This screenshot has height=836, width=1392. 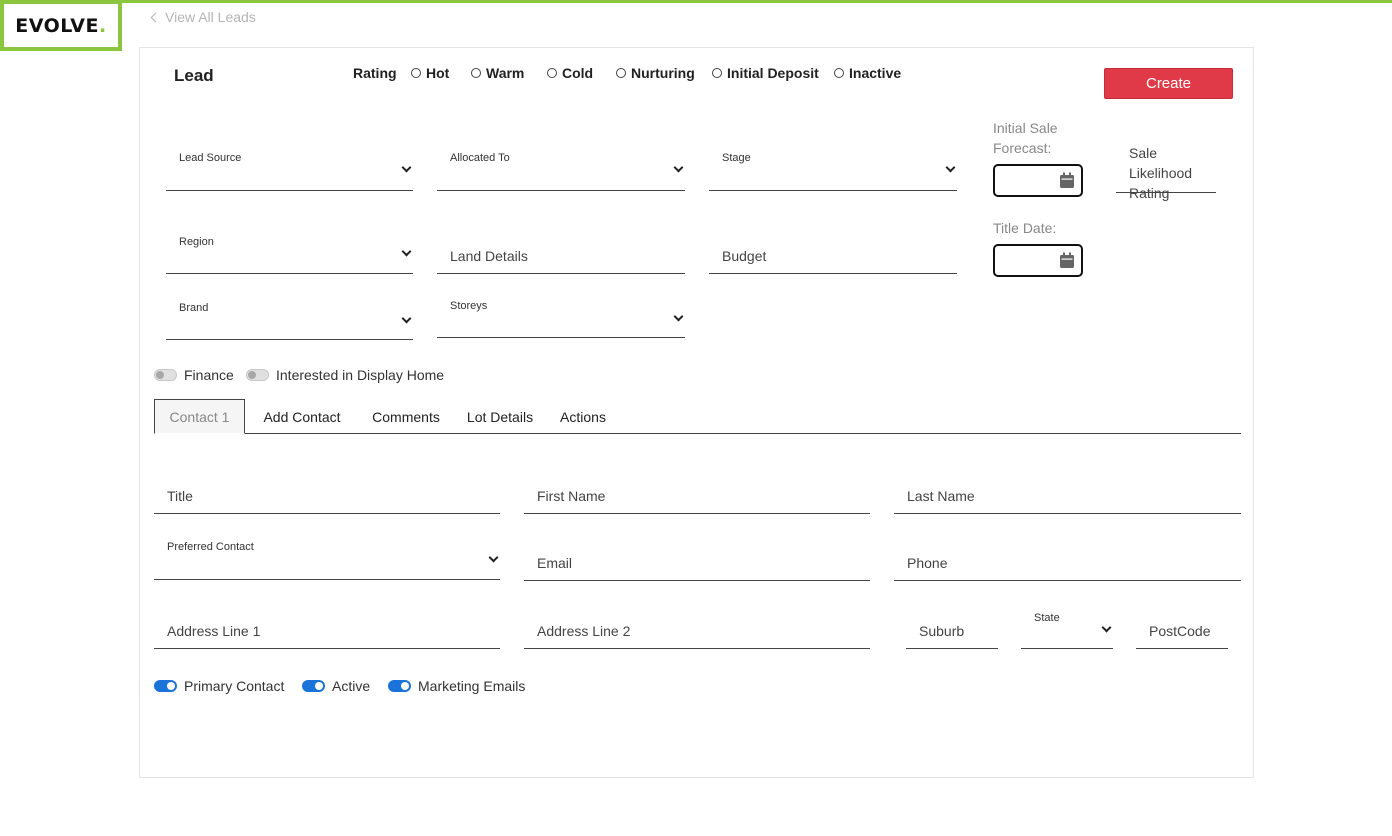 What do you see at coordinates (500, 416) in the screenshot?
I see `tab-lot-details: Lot Details` at bounding box center [500, 416].